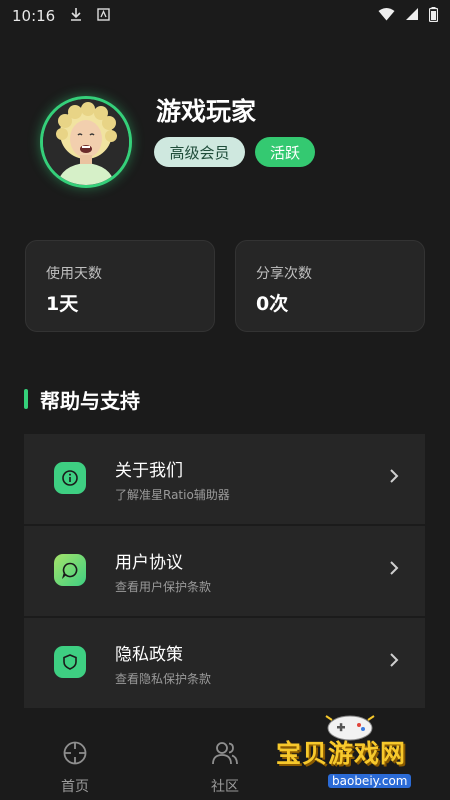 The width and height of the screenshot is (450, 800). Describe the element at coordinates (163, 587) in the screenshot. I see `menu-item-subtitle: 查看用户保护条款` at that location.